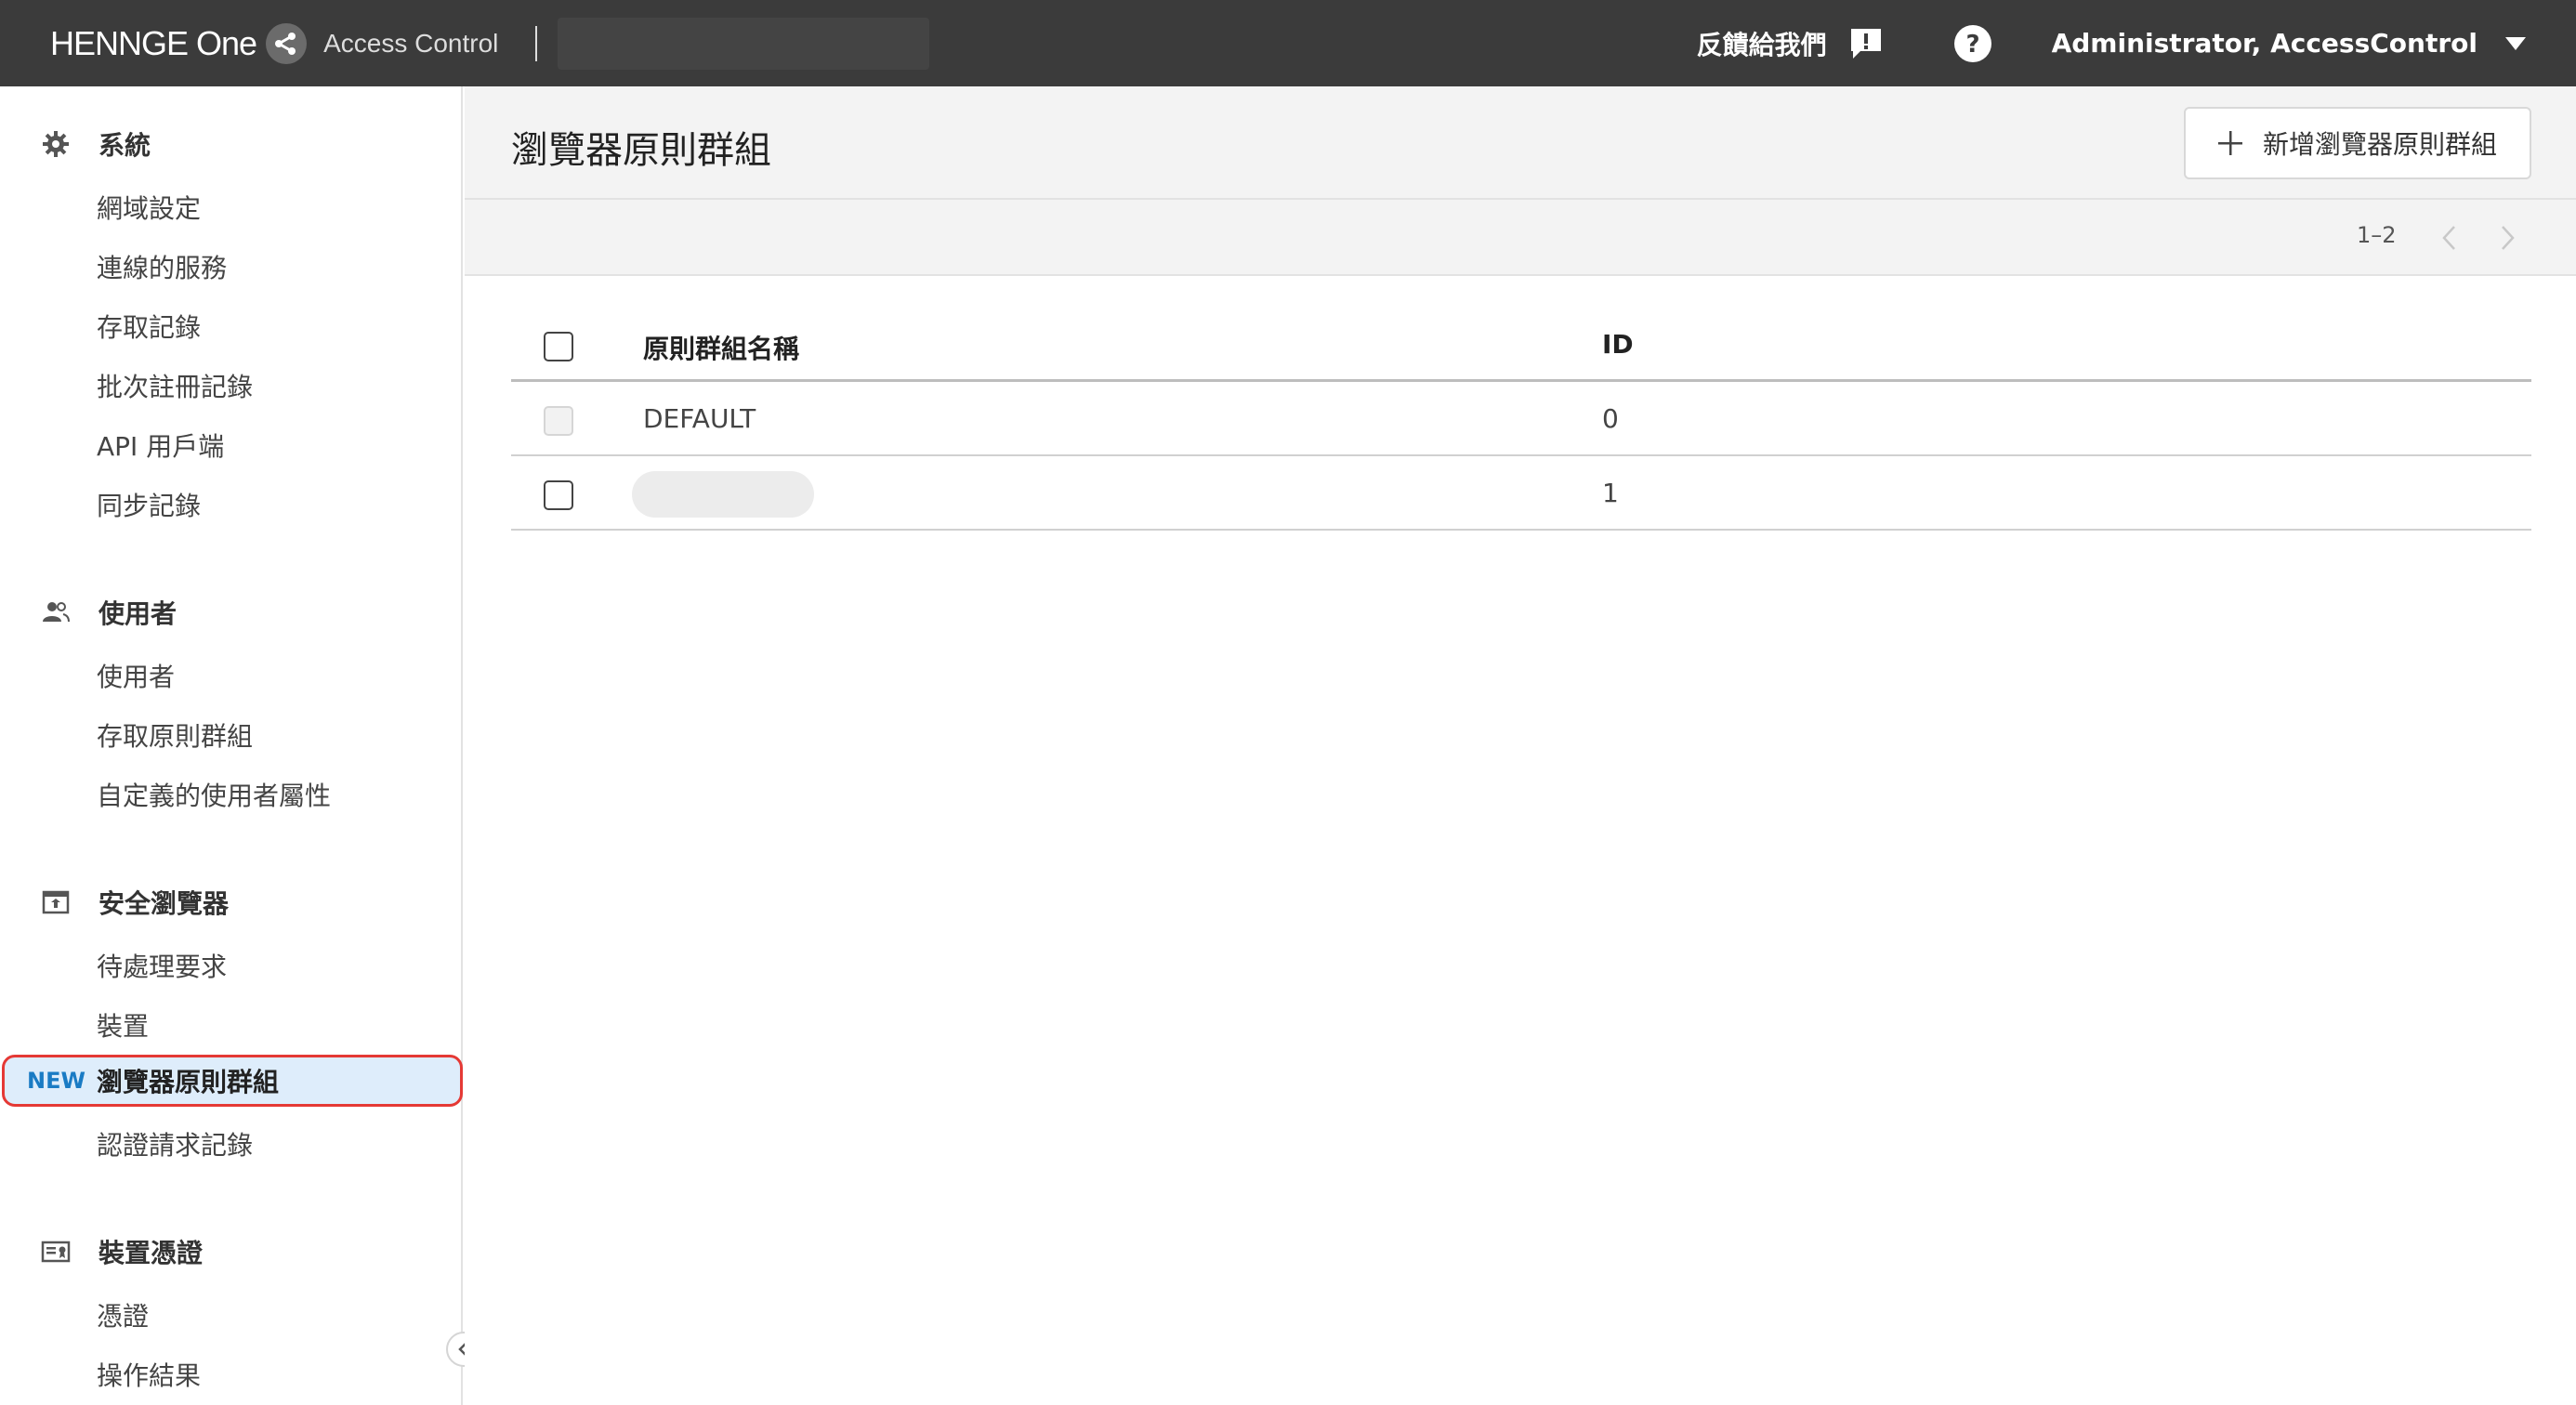 The image size is (2576, 1405). I want to click on chevron-right-icon, so click(2507, 238).